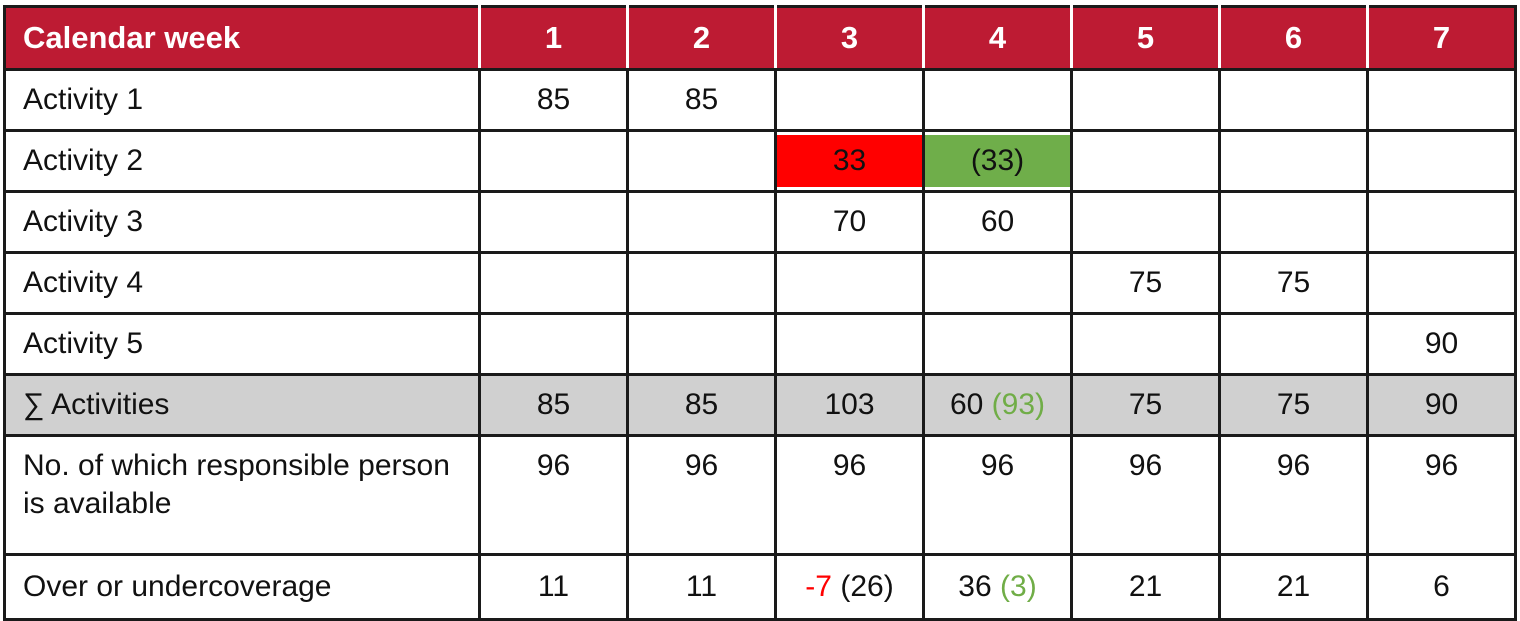  I want to click on header-week-5: 5, so click(1145, 38).